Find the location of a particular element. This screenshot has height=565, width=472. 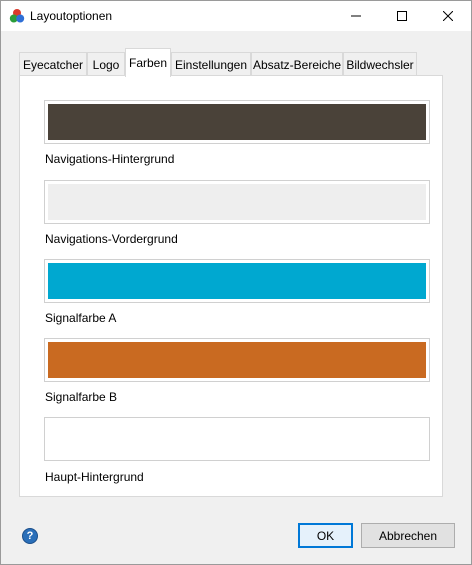

tab-label: Eyecatcher is located at coordinates (53, 64).